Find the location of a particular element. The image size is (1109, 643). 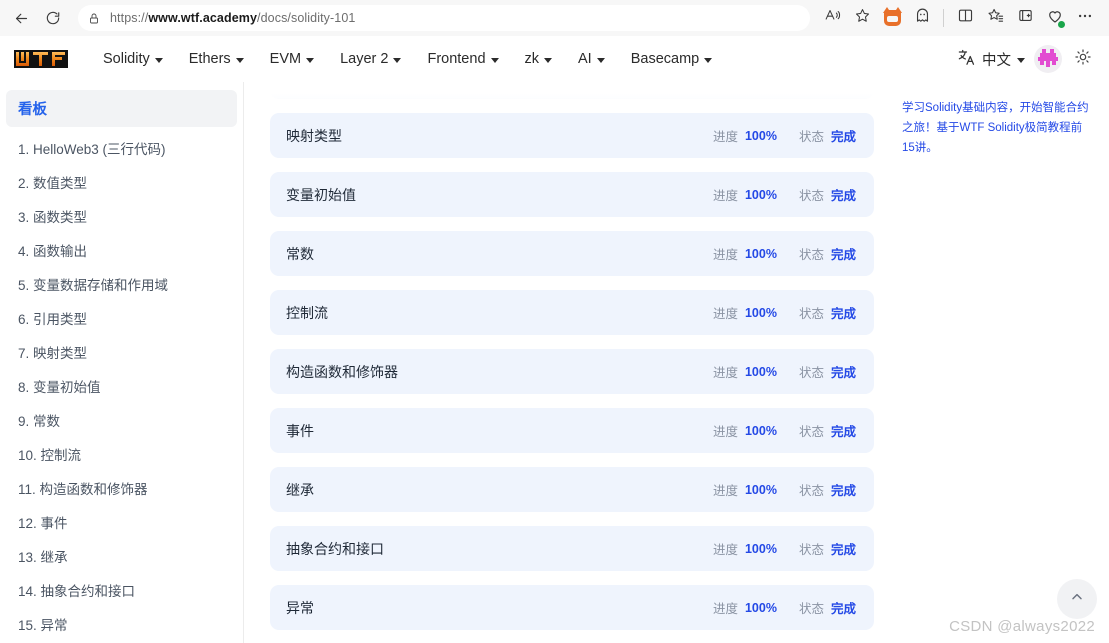

theme-toggle-button is located at coordinates (1083, 59).